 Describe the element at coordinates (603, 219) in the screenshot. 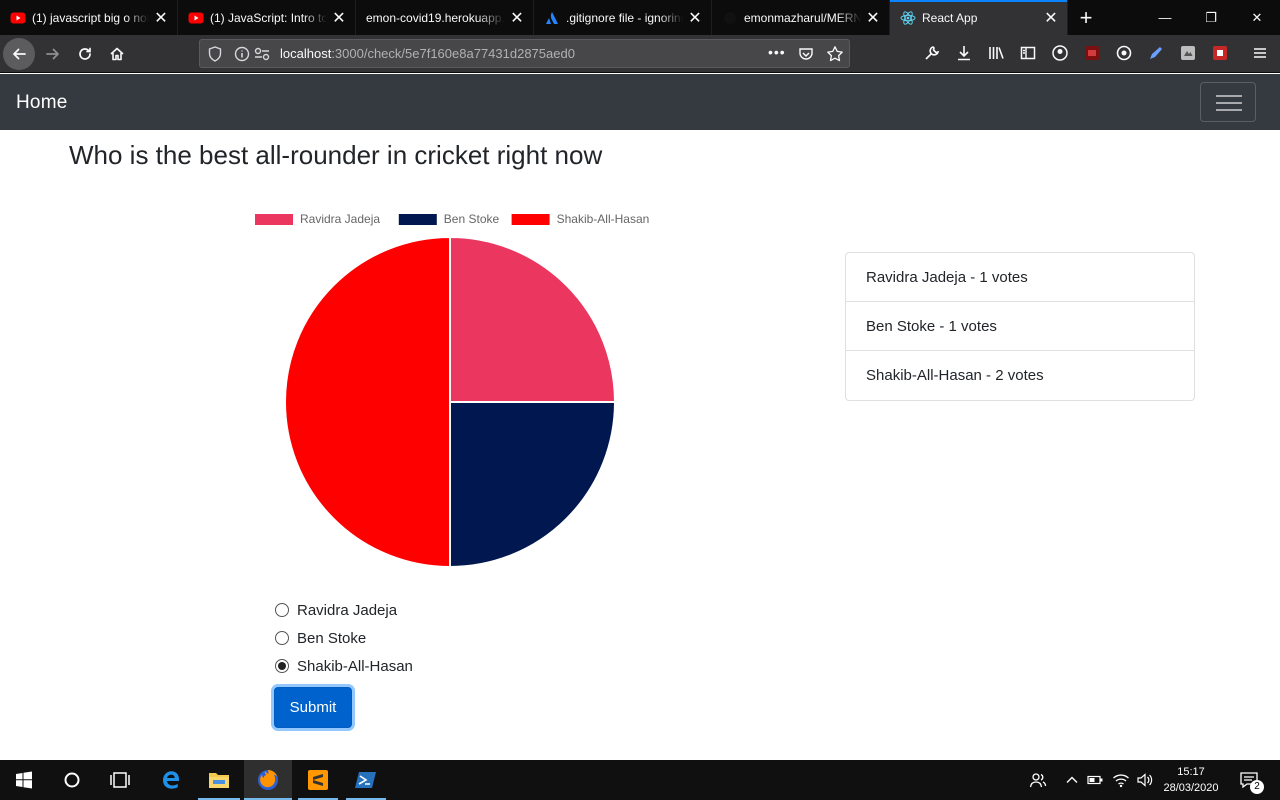

I see `legend-label: Shakib-All-Hasan` at that location.